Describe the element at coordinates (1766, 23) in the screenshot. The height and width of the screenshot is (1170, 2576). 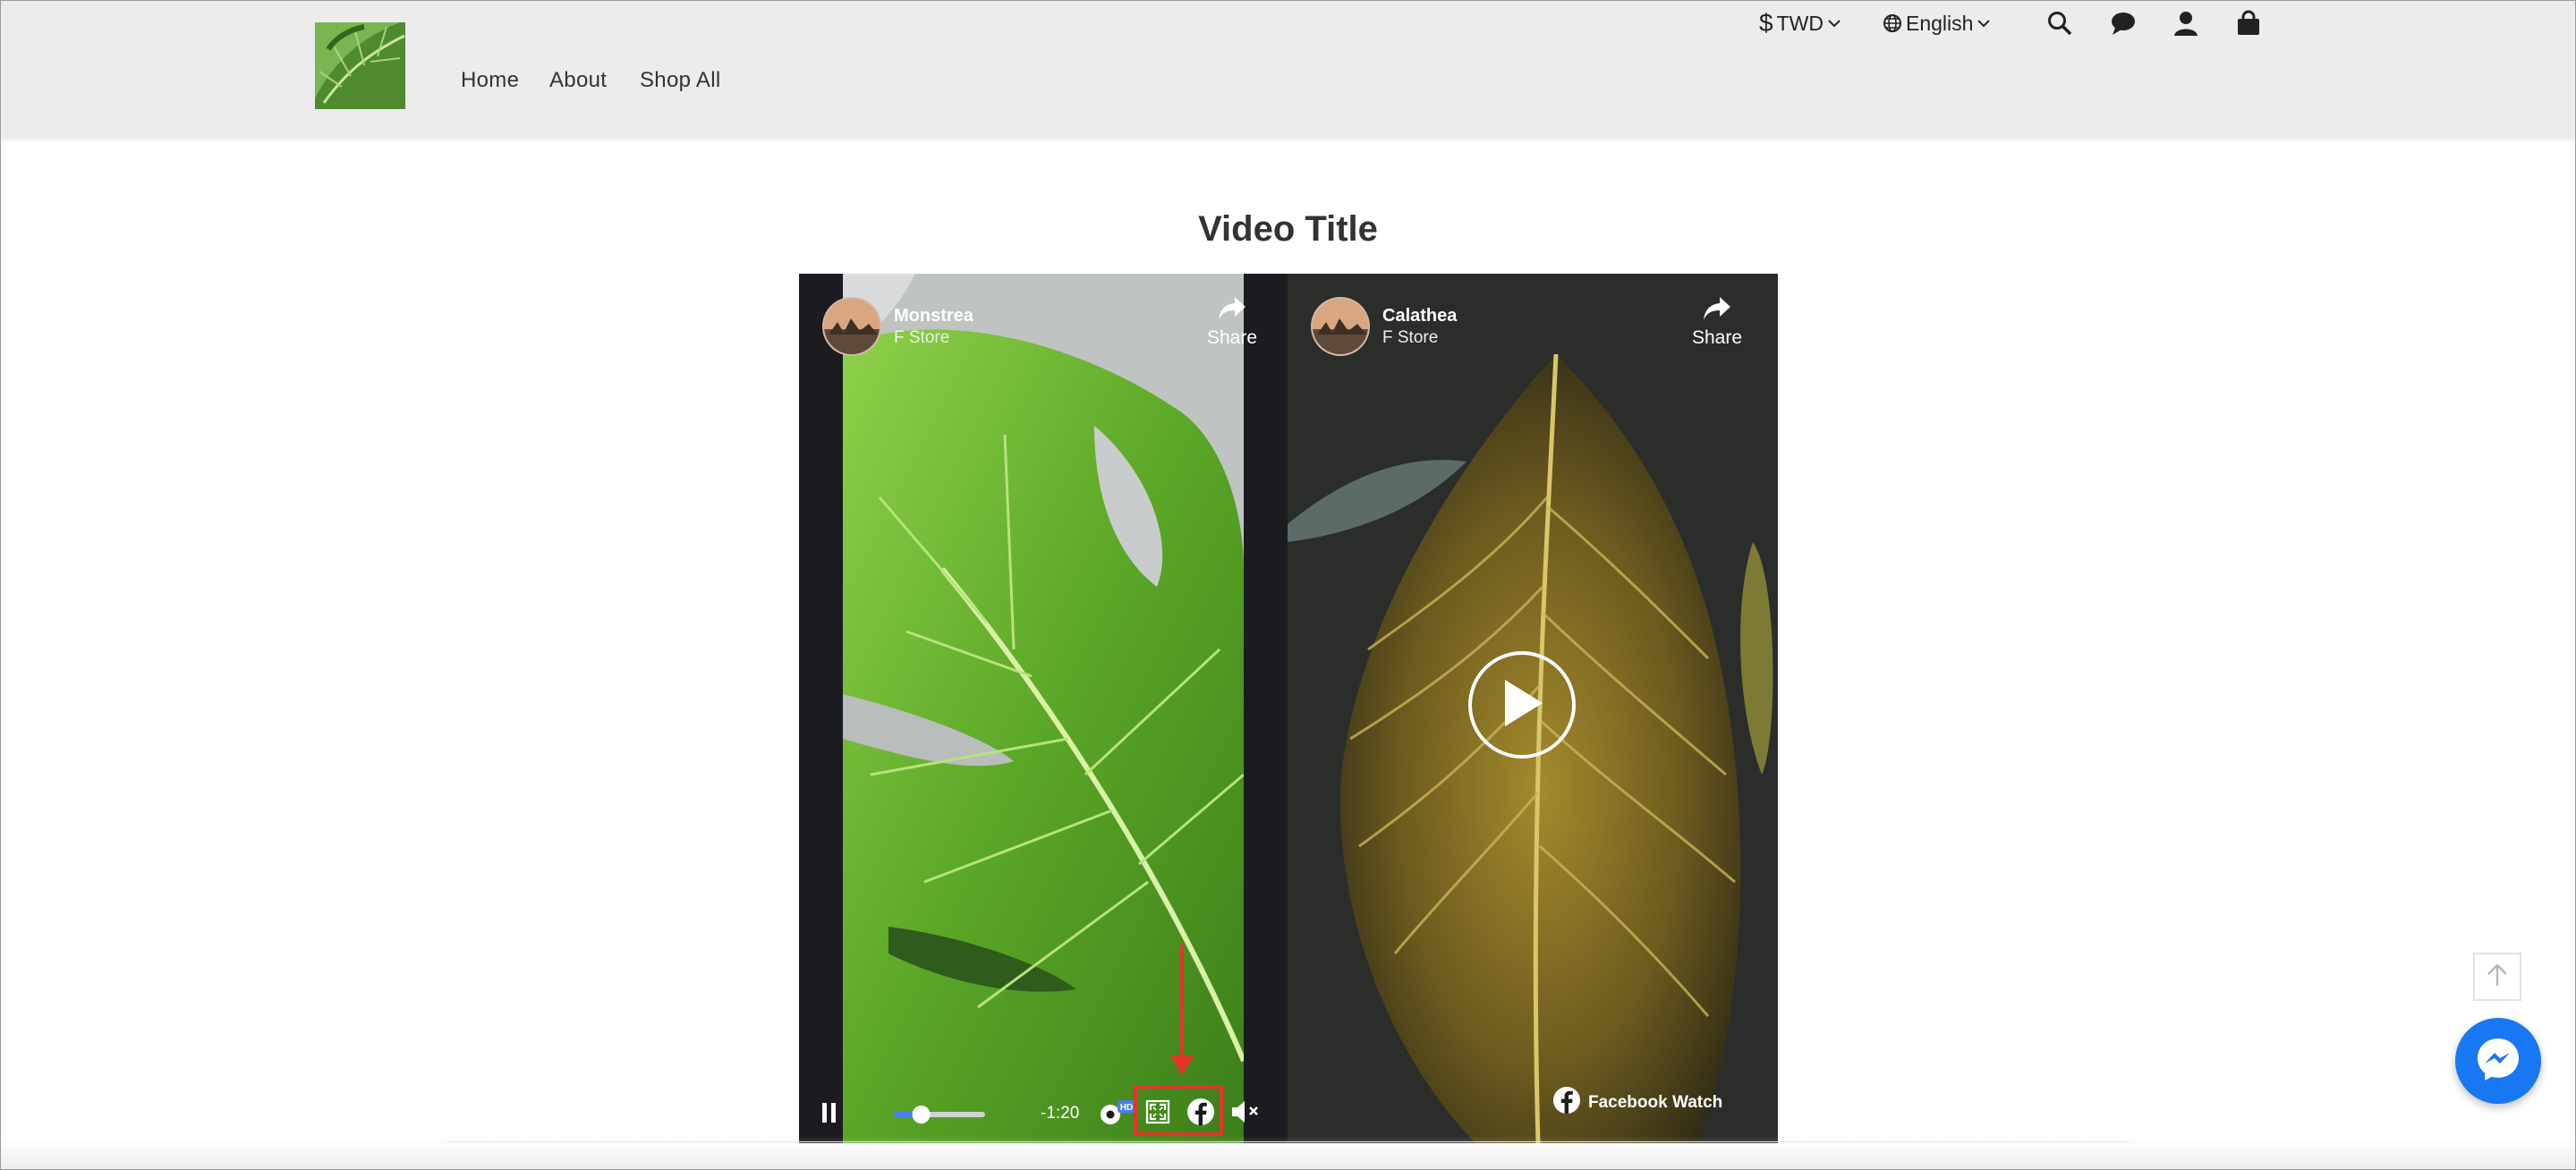
I see `currency-symbol: $` at that location.